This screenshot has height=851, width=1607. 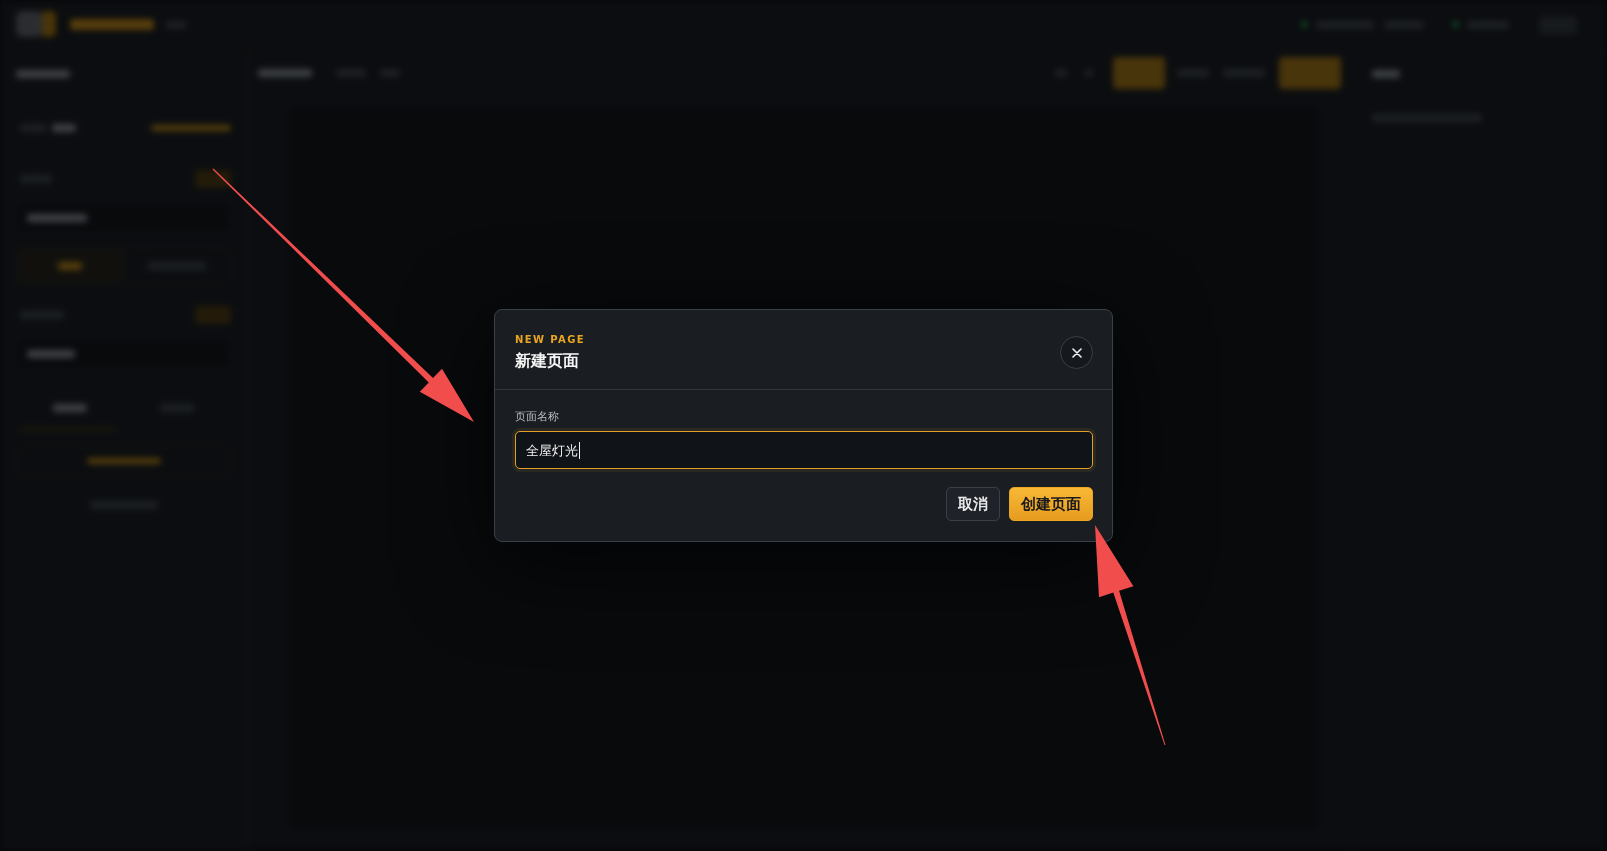 I want to click on dialog-title: 新建页面, so click(x=547, y=361).